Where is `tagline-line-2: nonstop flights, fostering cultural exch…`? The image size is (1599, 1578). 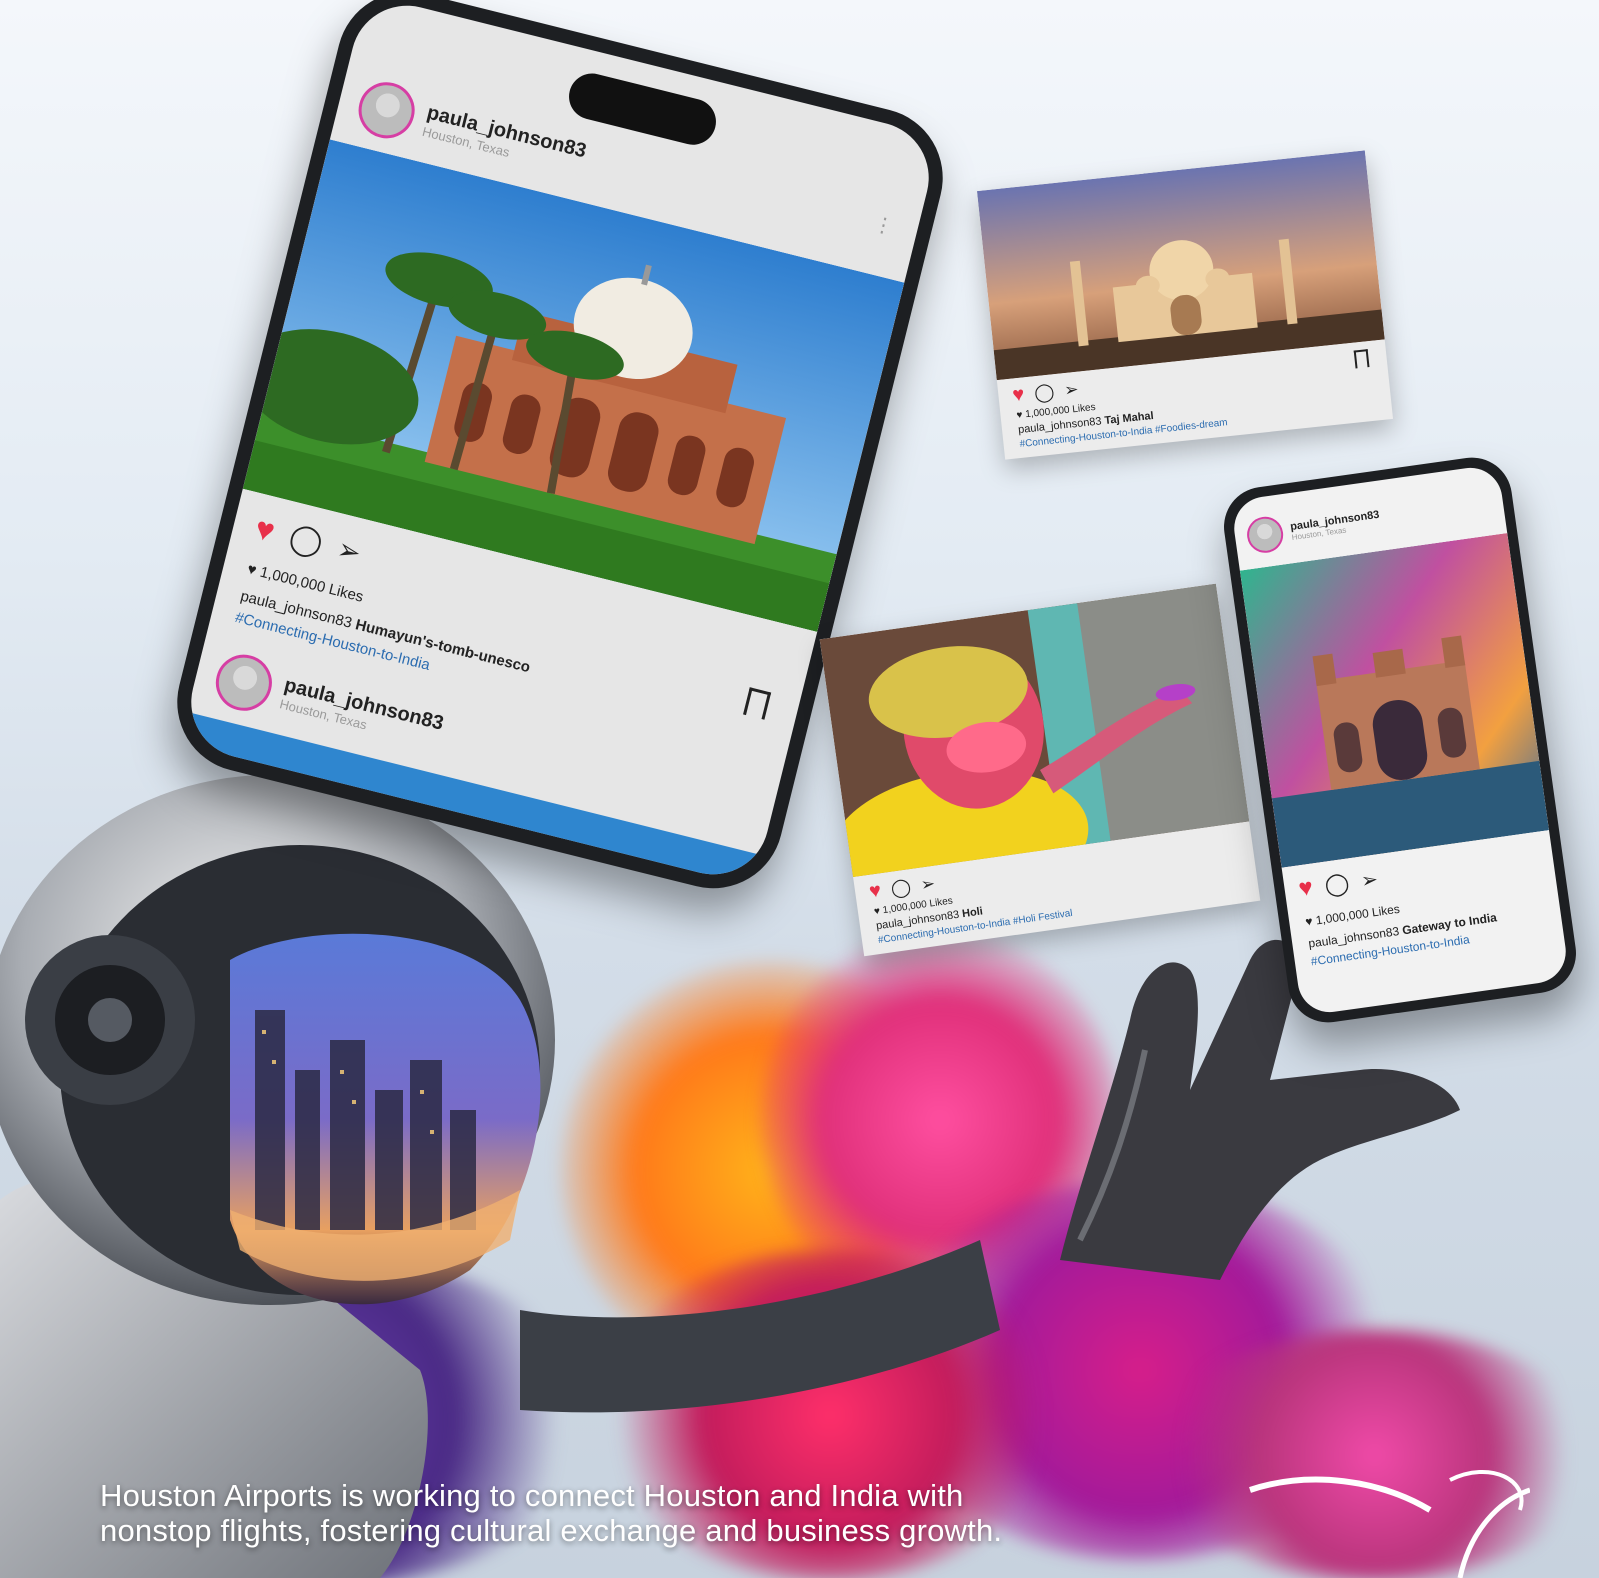
tagline-line-2: nonstop flights, fostering cultural exch… is located at coordinates (551, 1530).